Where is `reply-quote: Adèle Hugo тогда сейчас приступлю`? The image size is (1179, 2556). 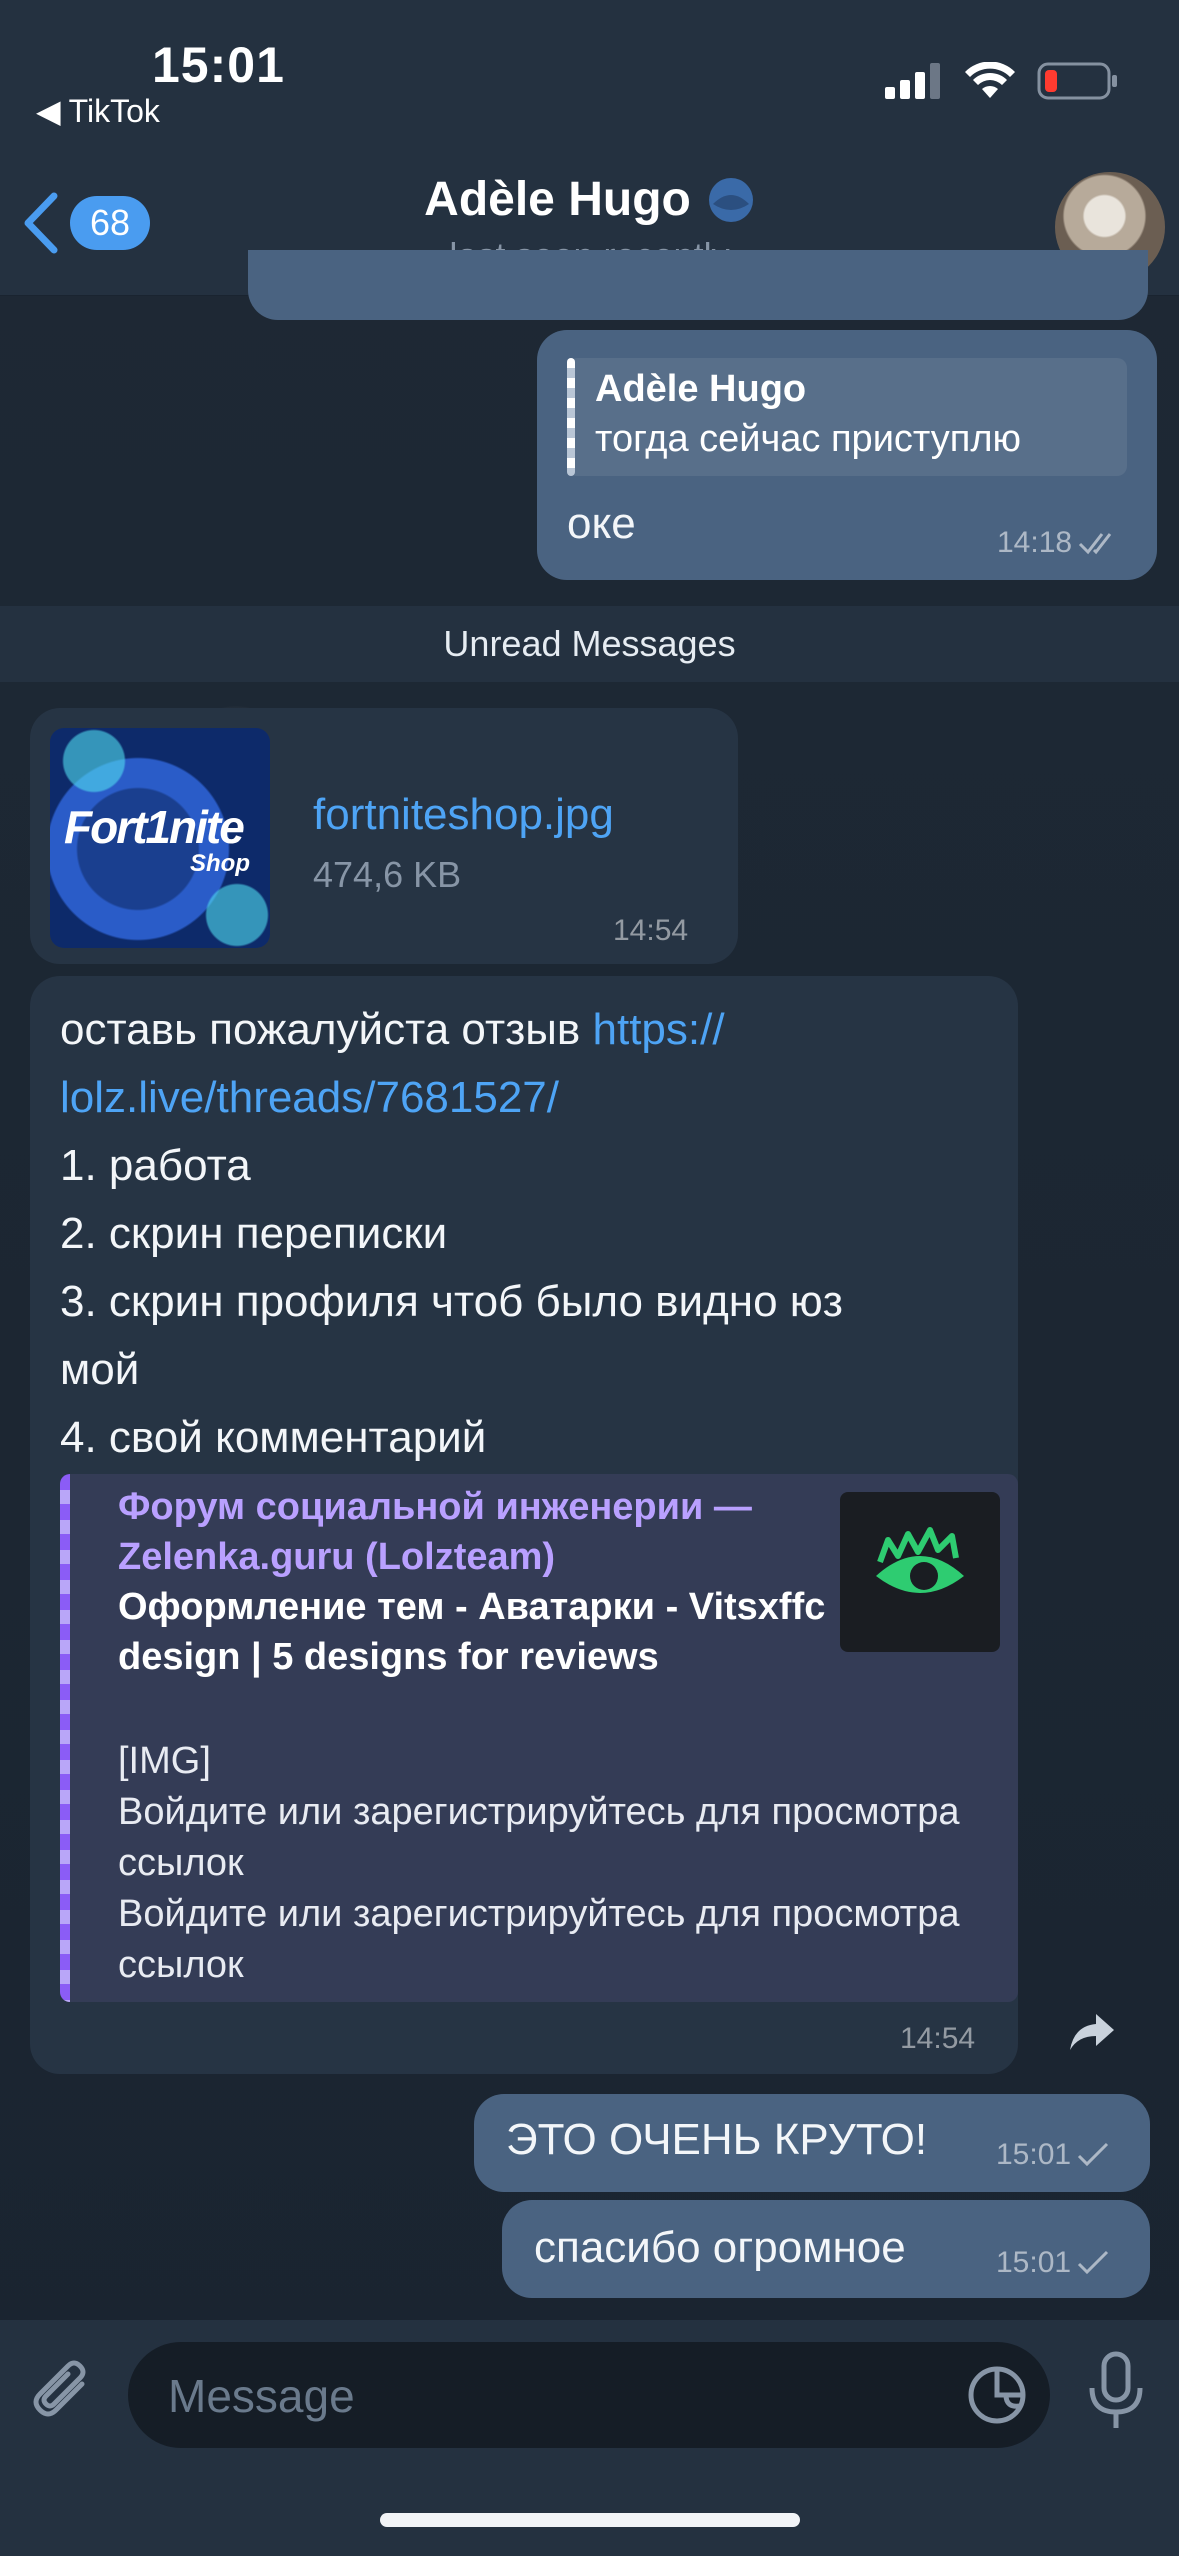
reply-quote: Adèle Hugo тогда сейчас приступлю is located at coordinates (847, 417).